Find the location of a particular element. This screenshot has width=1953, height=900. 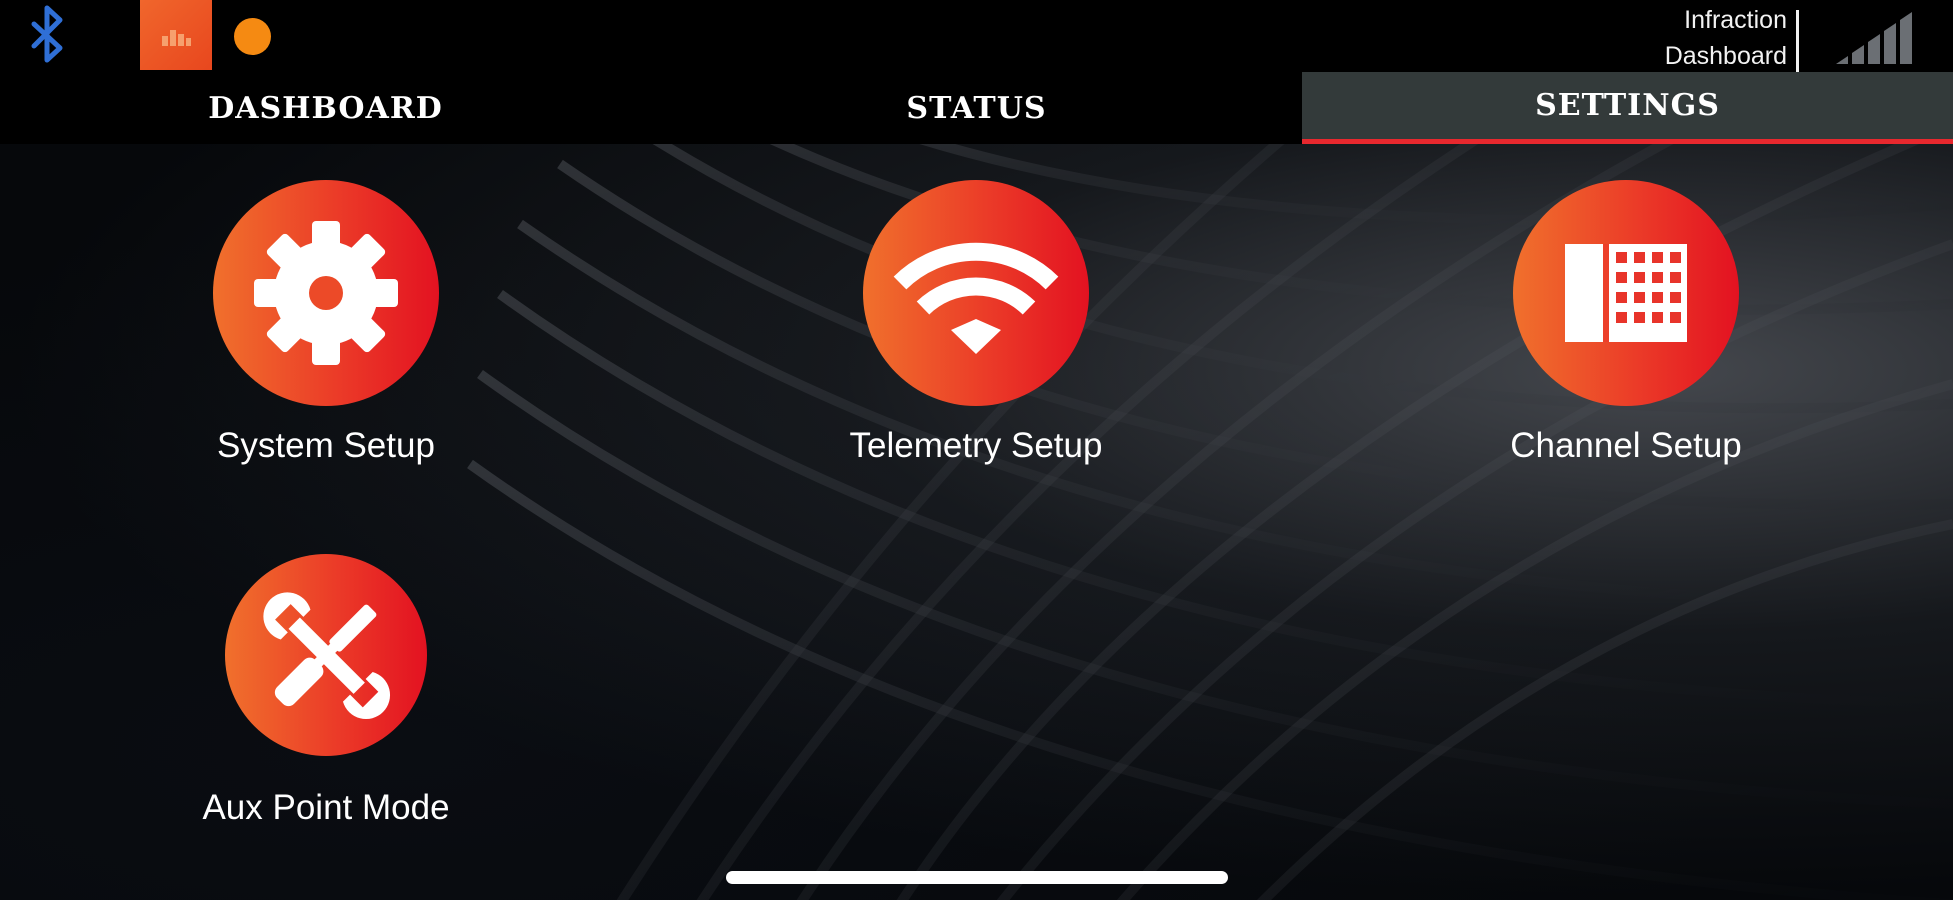

signal-strength-icon is located at coordinates (1874, 38).